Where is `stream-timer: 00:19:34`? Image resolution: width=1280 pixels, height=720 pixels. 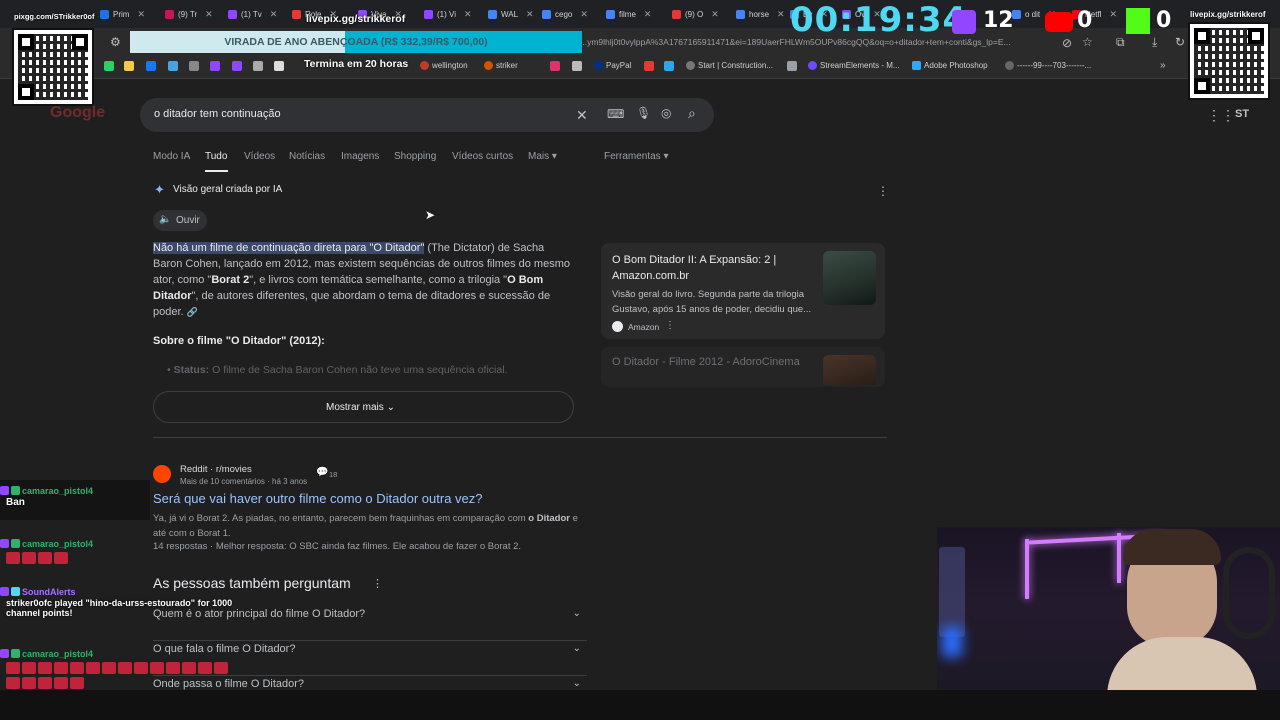
stream-timer: 00:19:34 is located at coordinates (879, 20).